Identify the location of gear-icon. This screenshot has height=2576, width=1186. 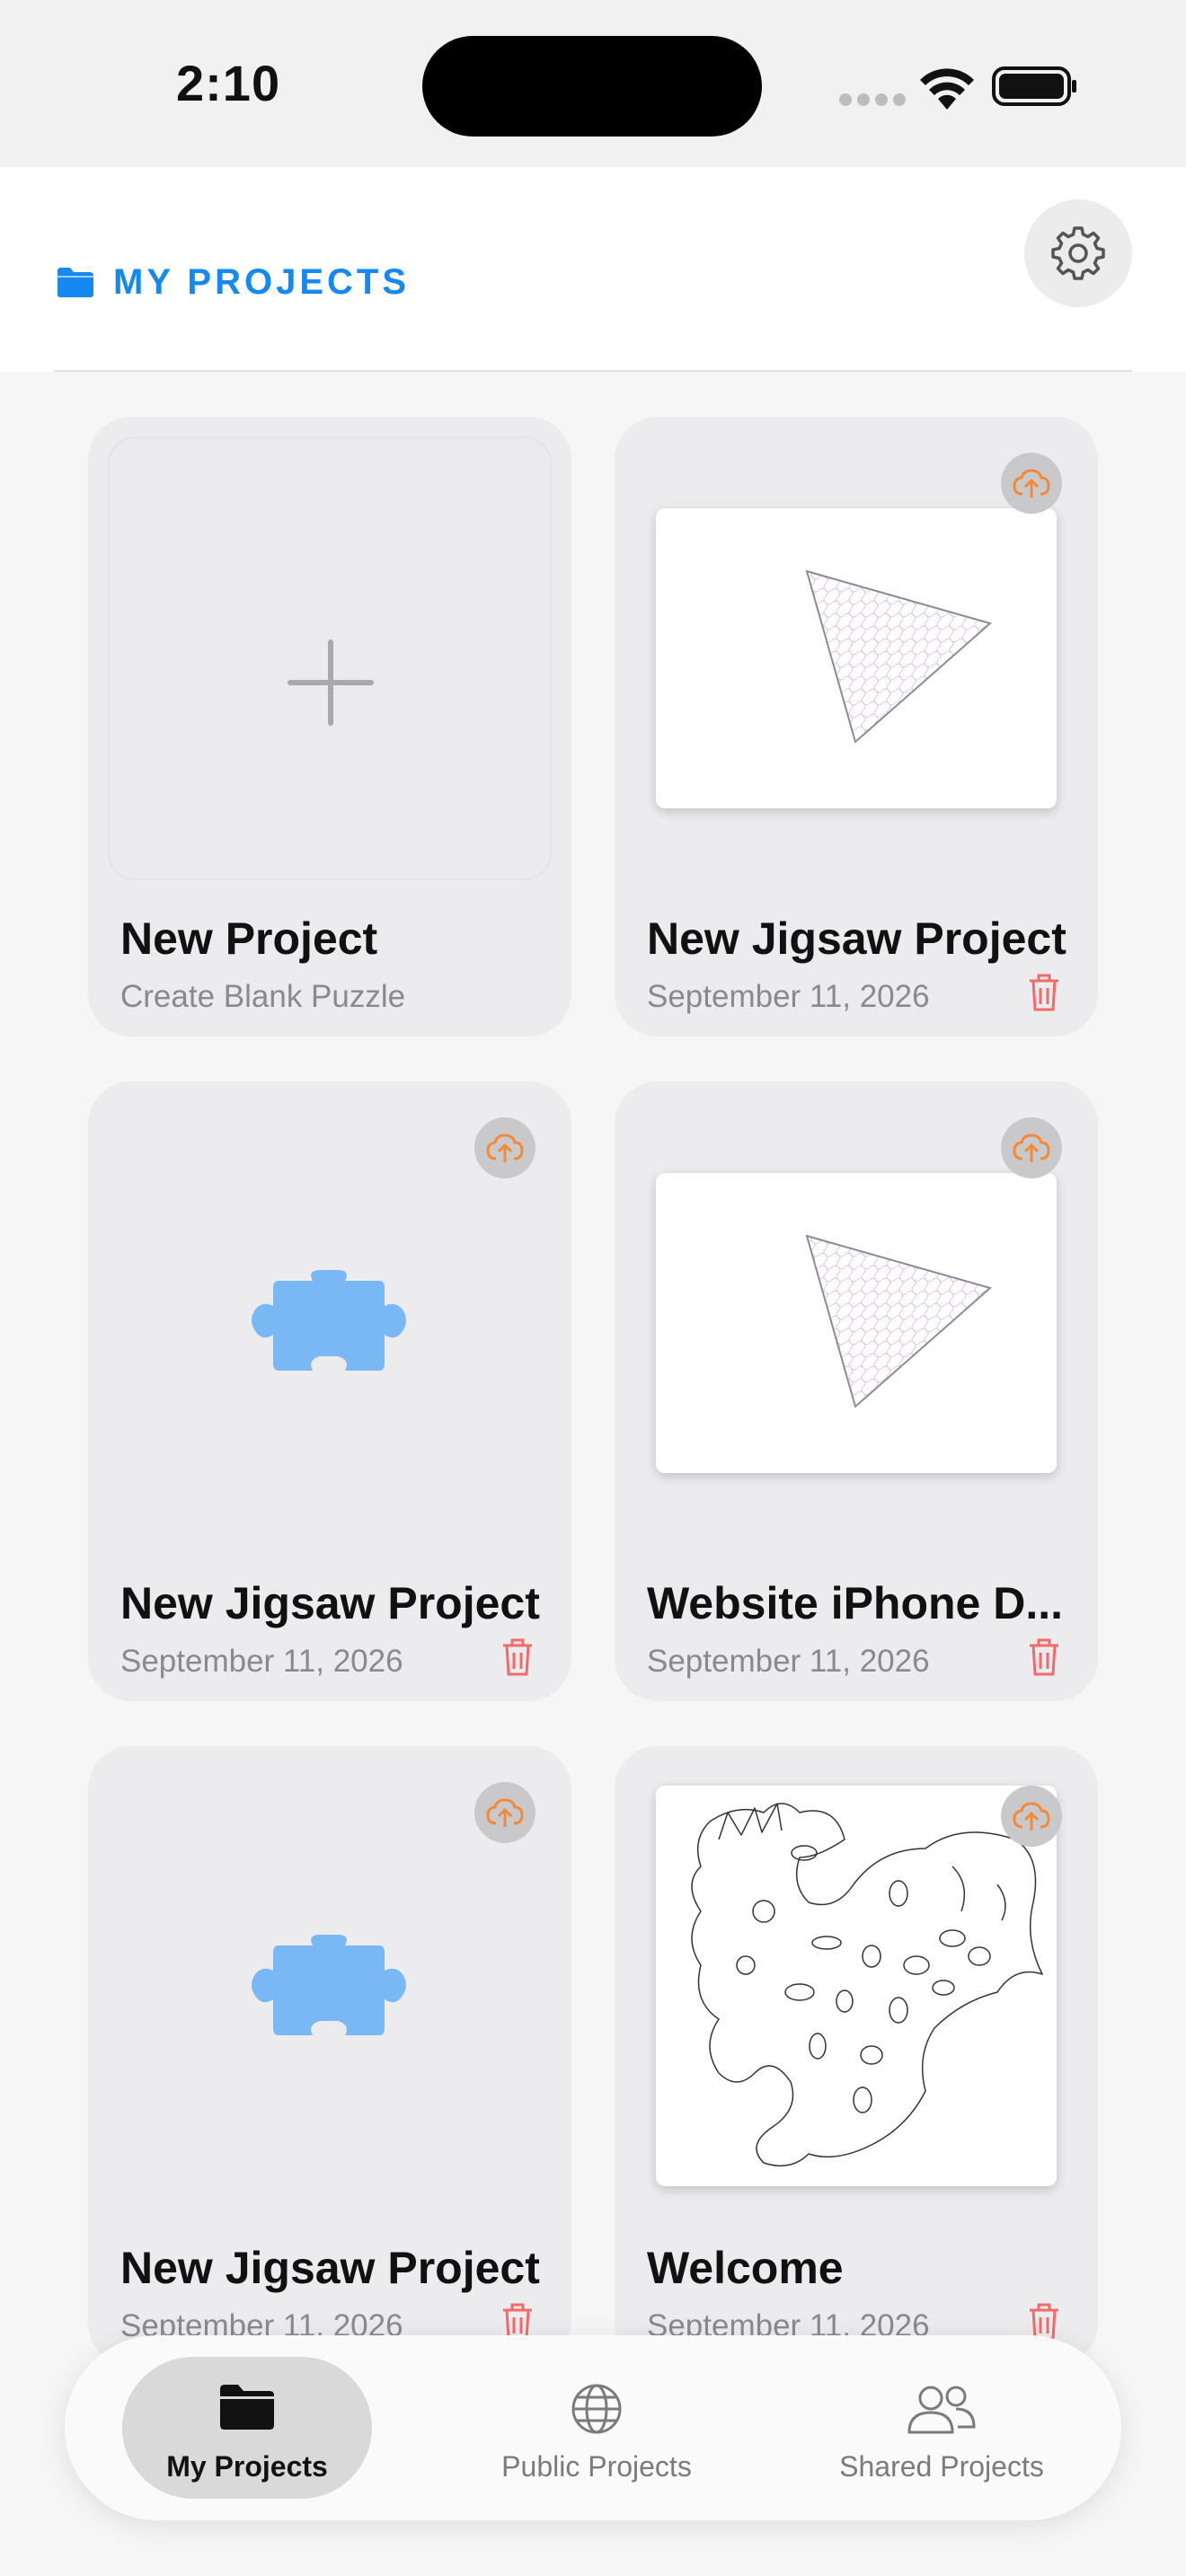
(1078, 253).